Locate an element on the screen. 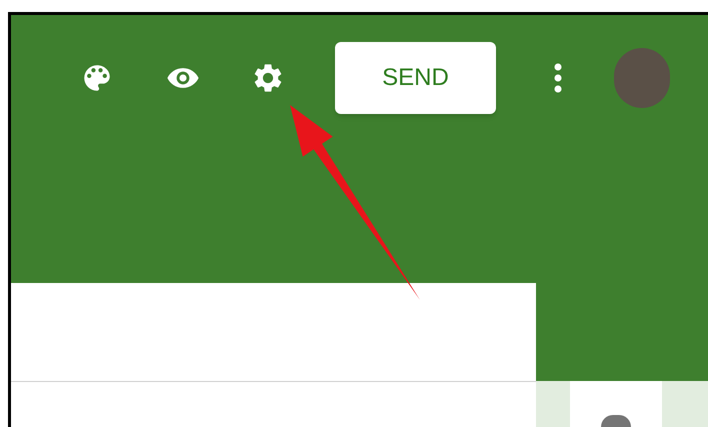  more-options-icon is located at coordinates (558, 78).